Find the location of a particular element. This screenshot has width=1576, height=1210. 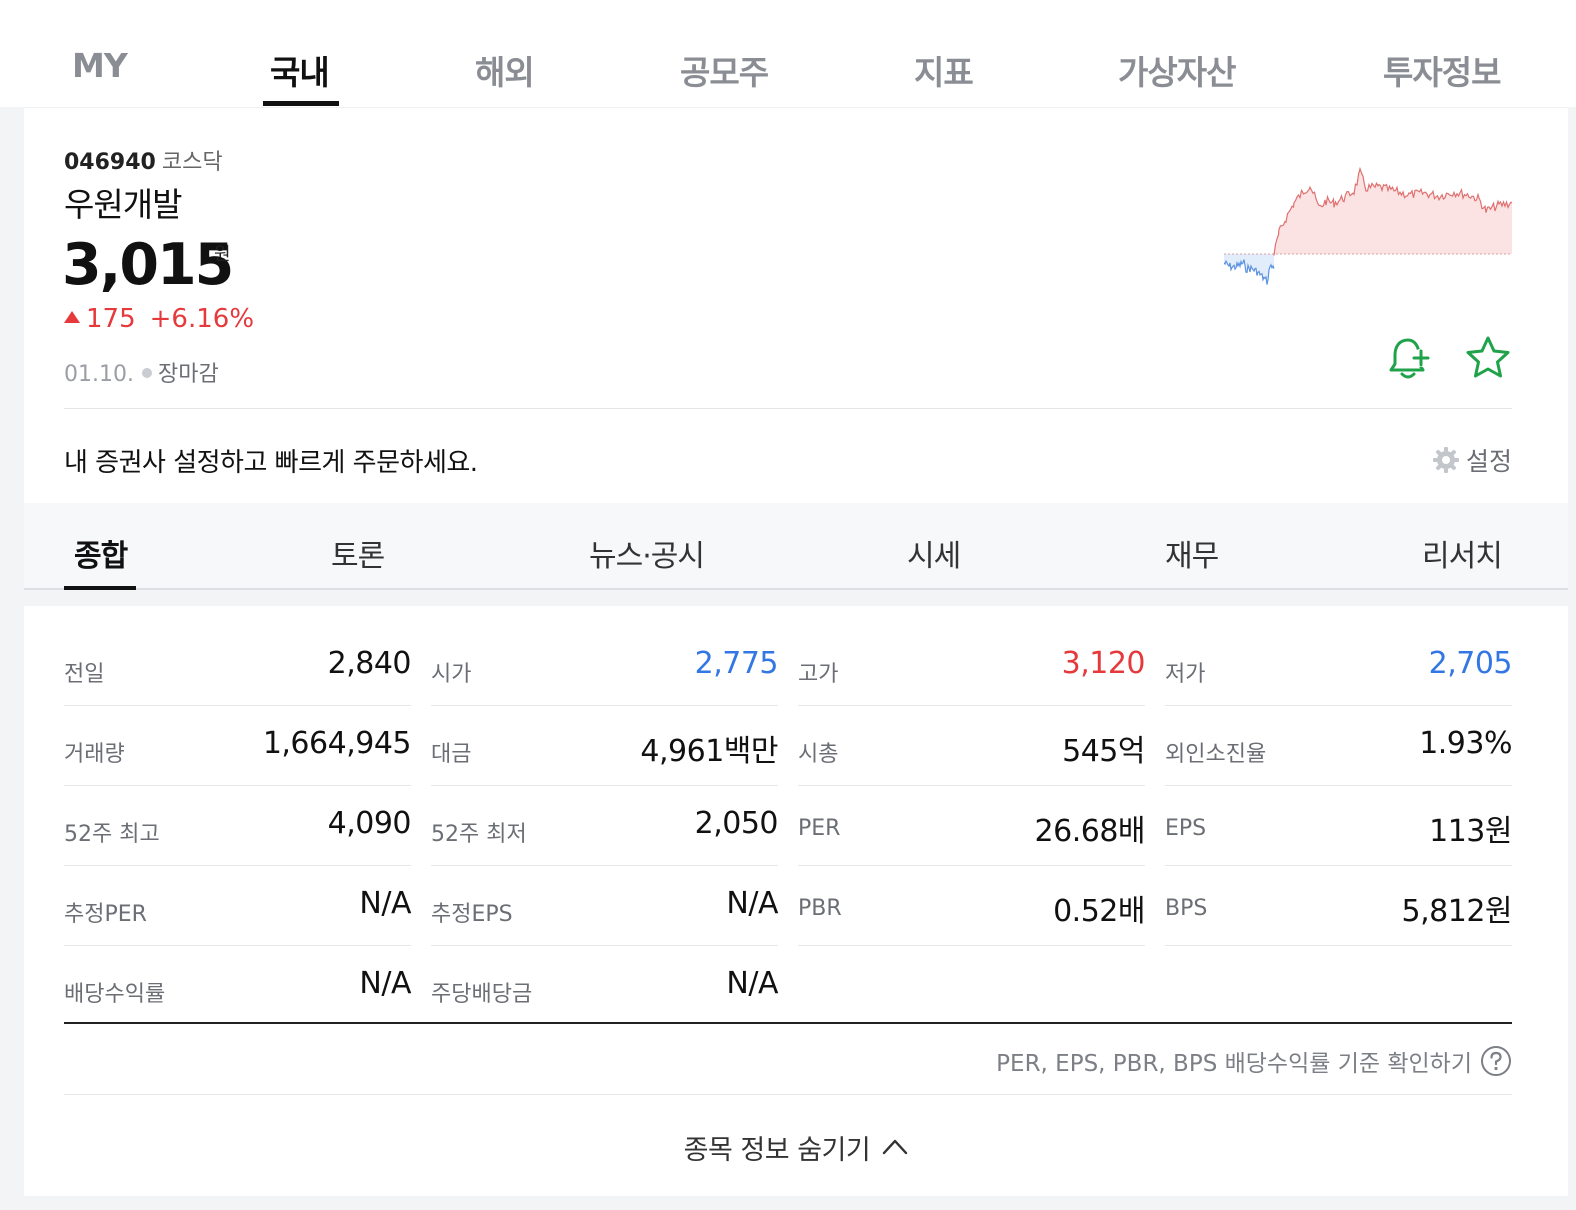

tab-discussion: 토론 is located at coordinates (358, 553).